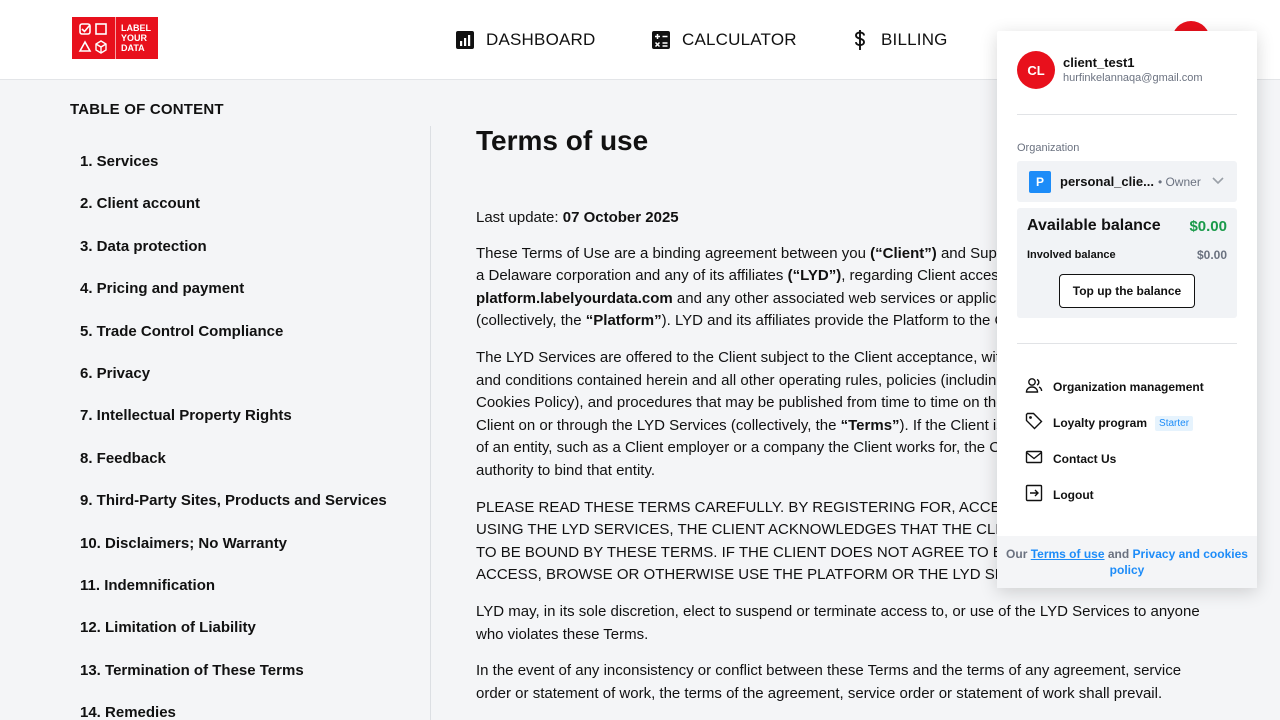 The width and height of the screenshot is (1280, 720). I want to click on toc-item: 8. Feedback, so click(233, 470).